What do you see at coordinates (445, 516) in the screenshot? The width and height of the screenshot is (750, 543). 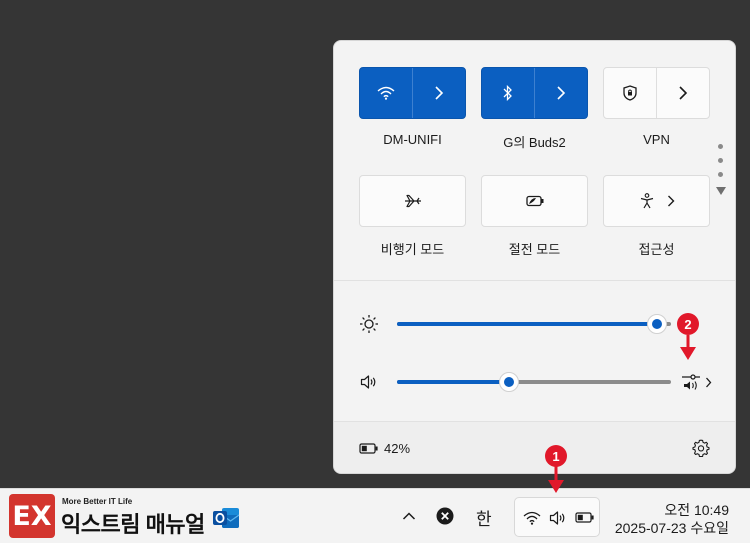 I see `close-circle-icon` at bounding box center [445, 516].